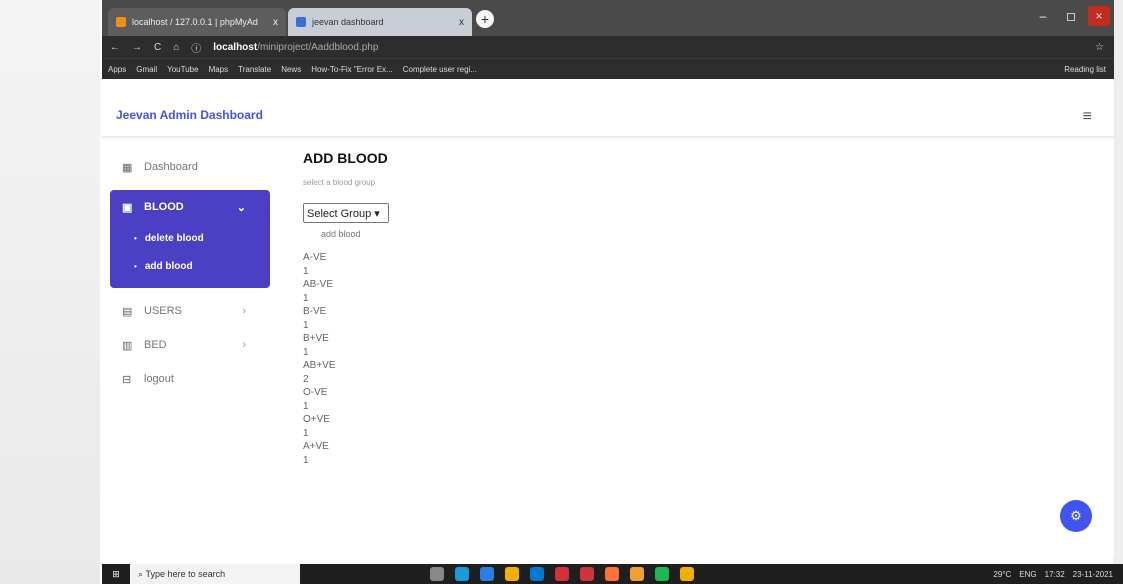  I want to click on search-placeholder: Type here to search, so click(185, 574).